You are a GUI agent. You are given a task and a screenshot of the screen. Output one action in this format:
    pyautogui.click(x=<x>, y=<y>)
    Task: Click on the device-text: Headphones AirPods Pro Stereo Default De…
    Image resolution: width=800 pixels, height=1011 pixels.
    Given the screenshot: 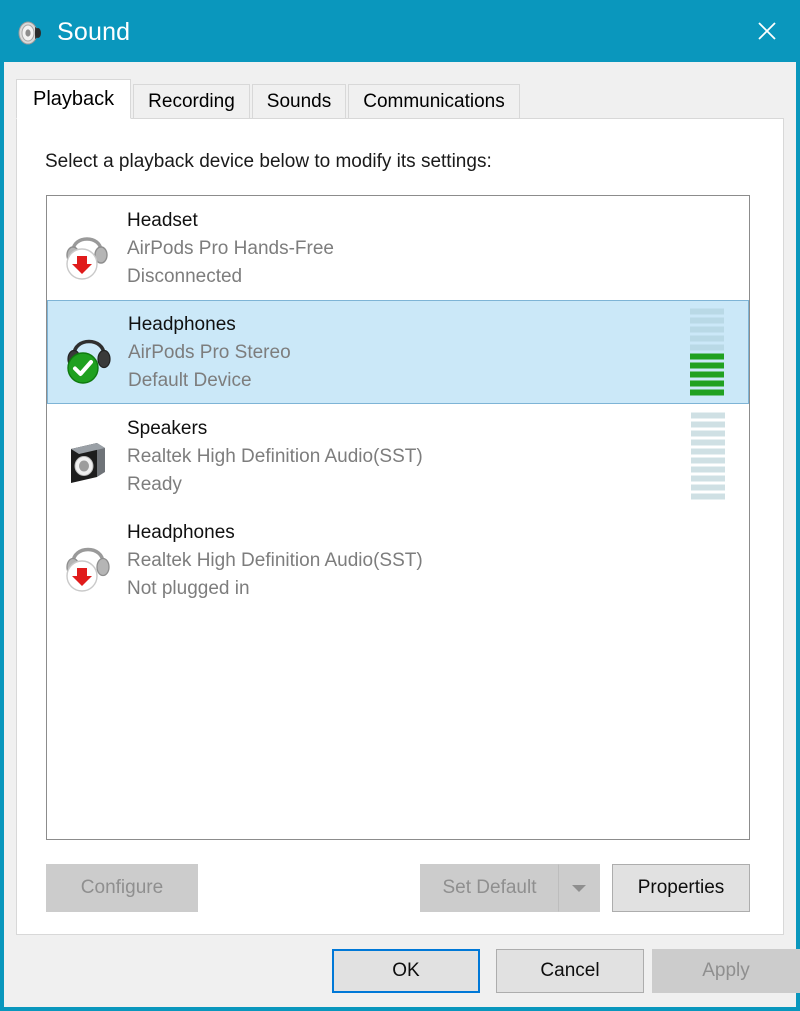 What is the action you would take?
    pyautogui.click(x=209, y=352)
    